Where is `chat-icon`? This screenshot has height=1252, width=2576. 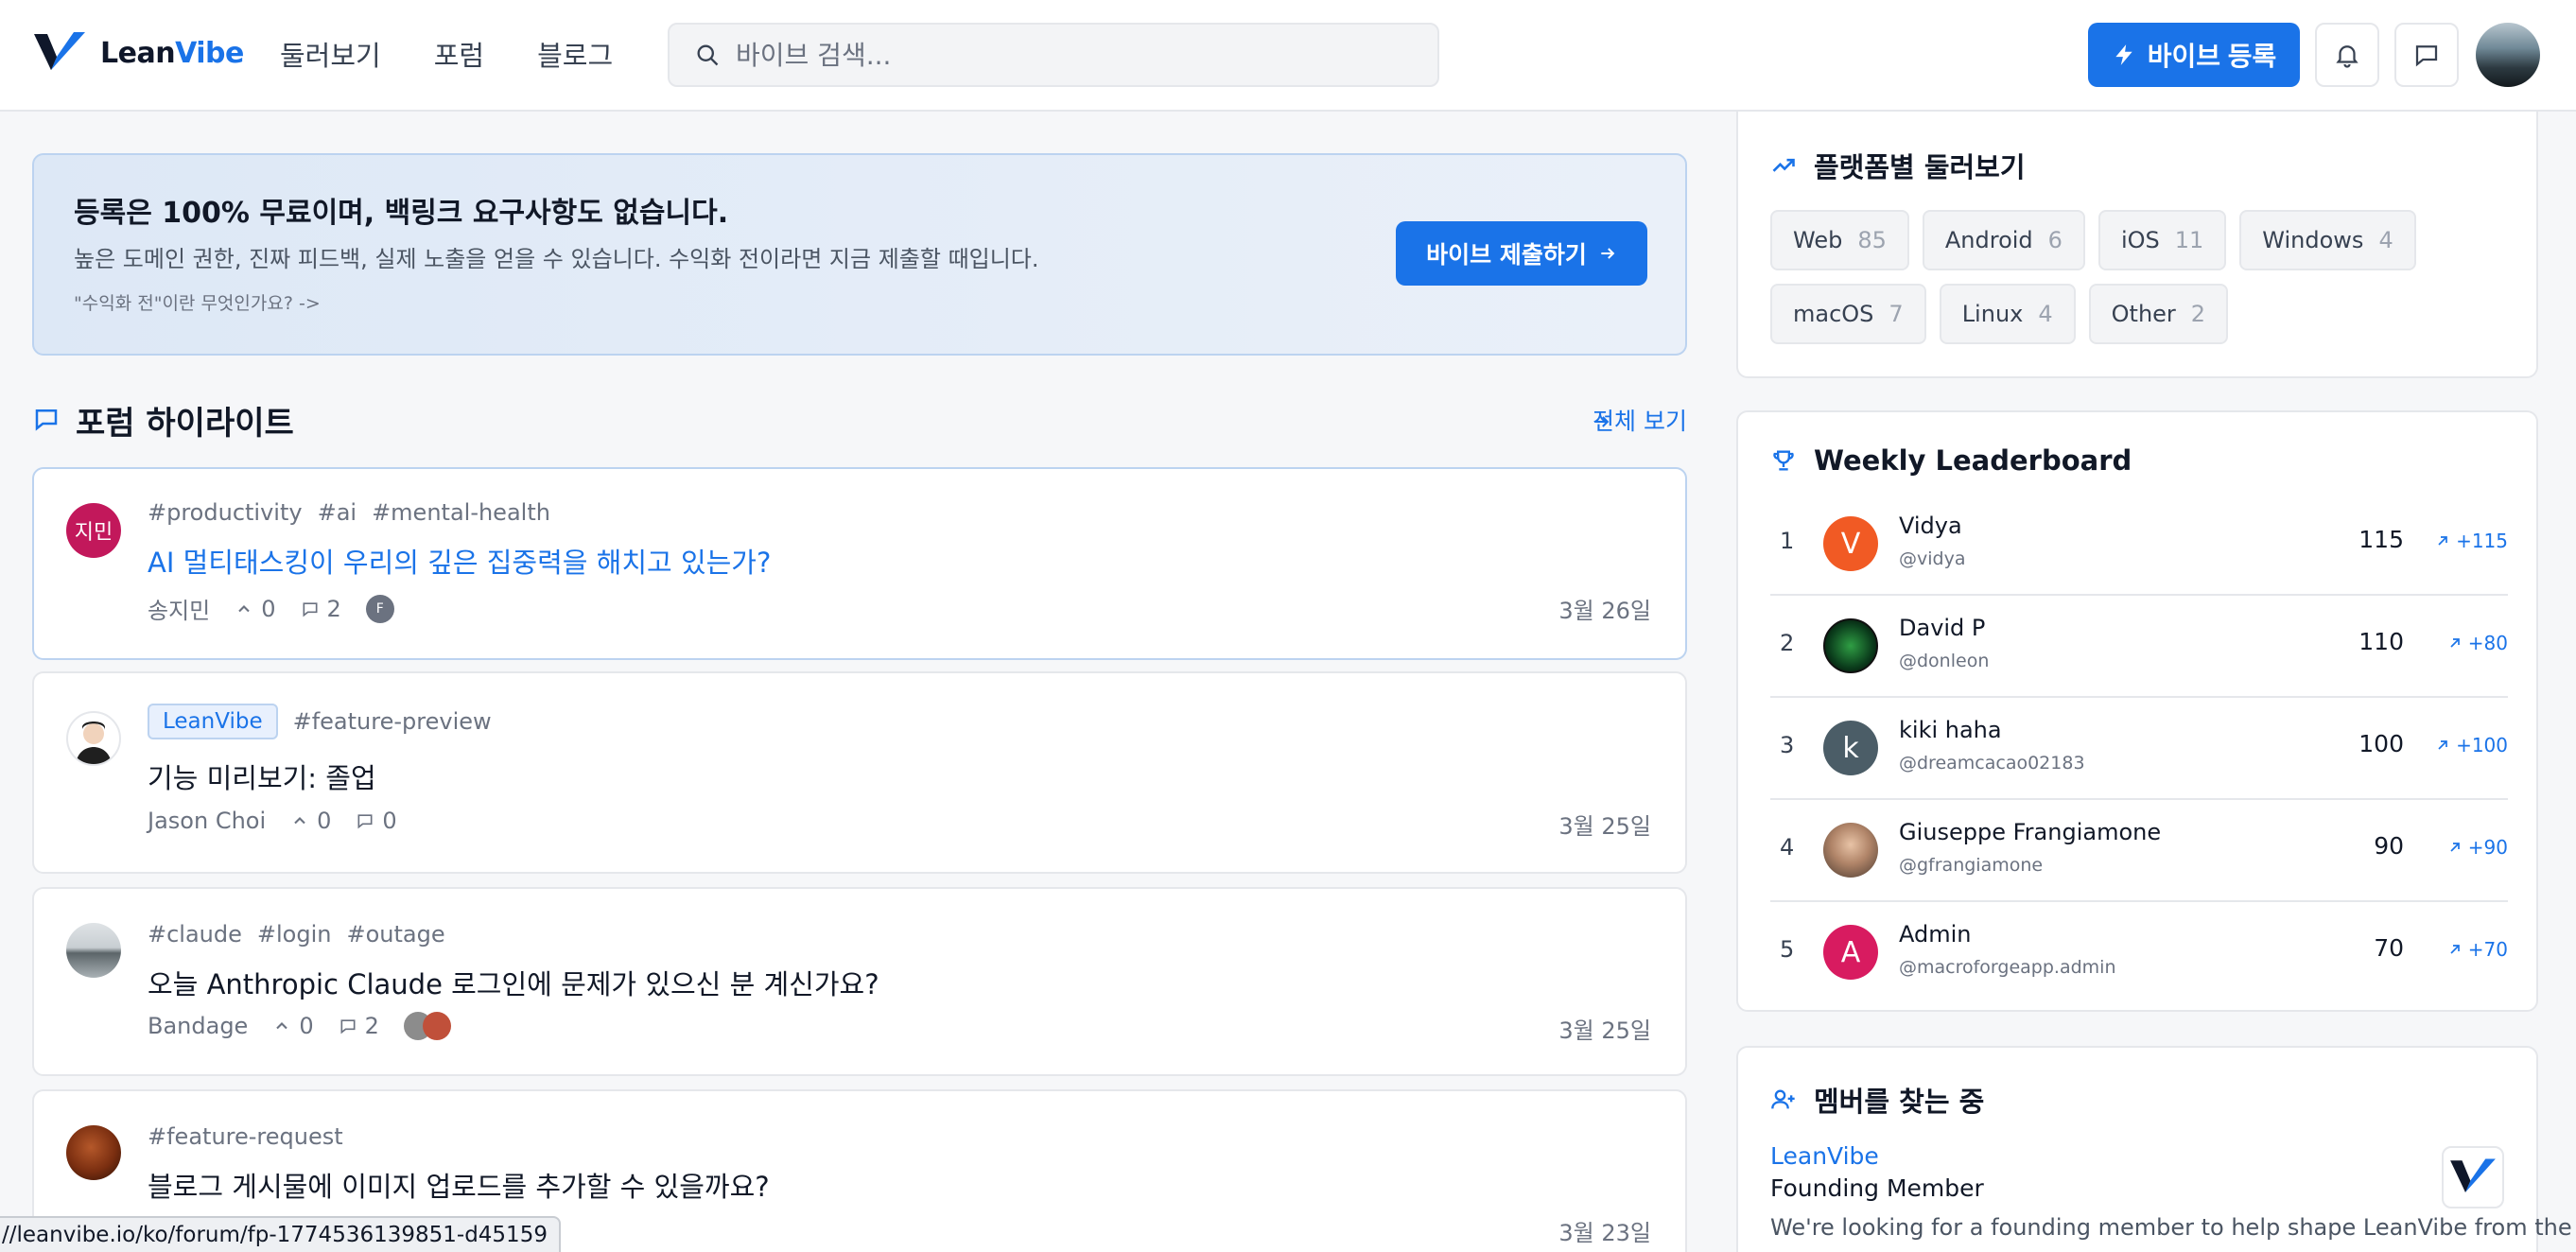 chat-icon is located at coordinates (2426, 56).